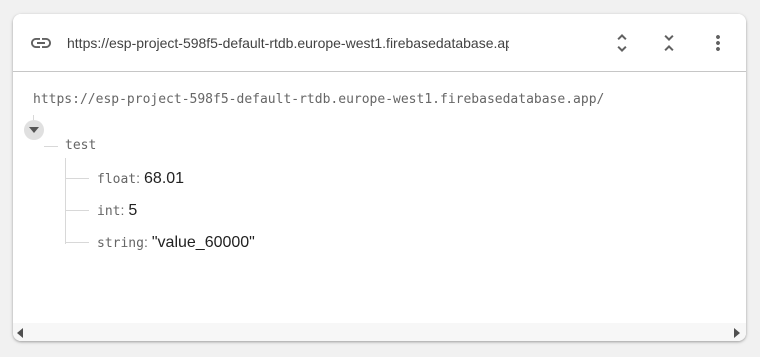 This screenshot has width=760, height=357. I want to click on unfold-more-icon, so click(622, 43).